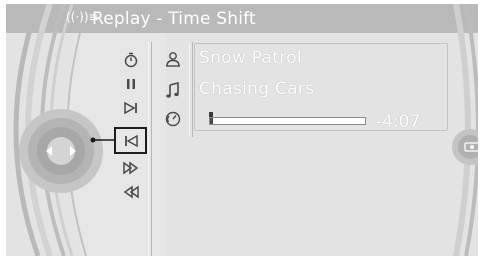 This screenshot has width=485, height=262. I want to click on pause-icon, so click(130, 83).